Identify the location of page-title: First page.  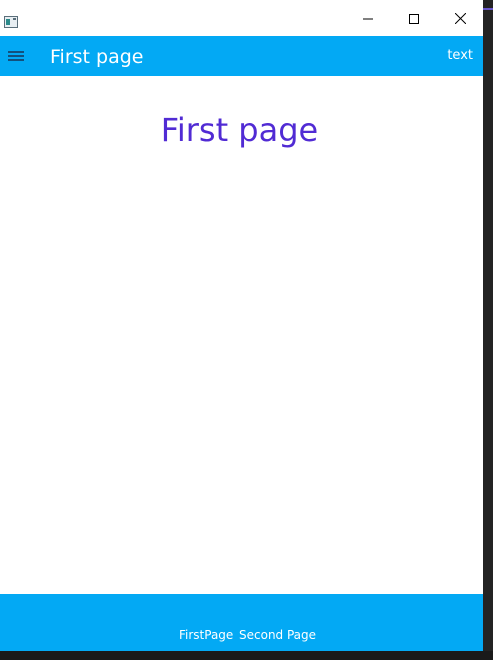
(97, 57).